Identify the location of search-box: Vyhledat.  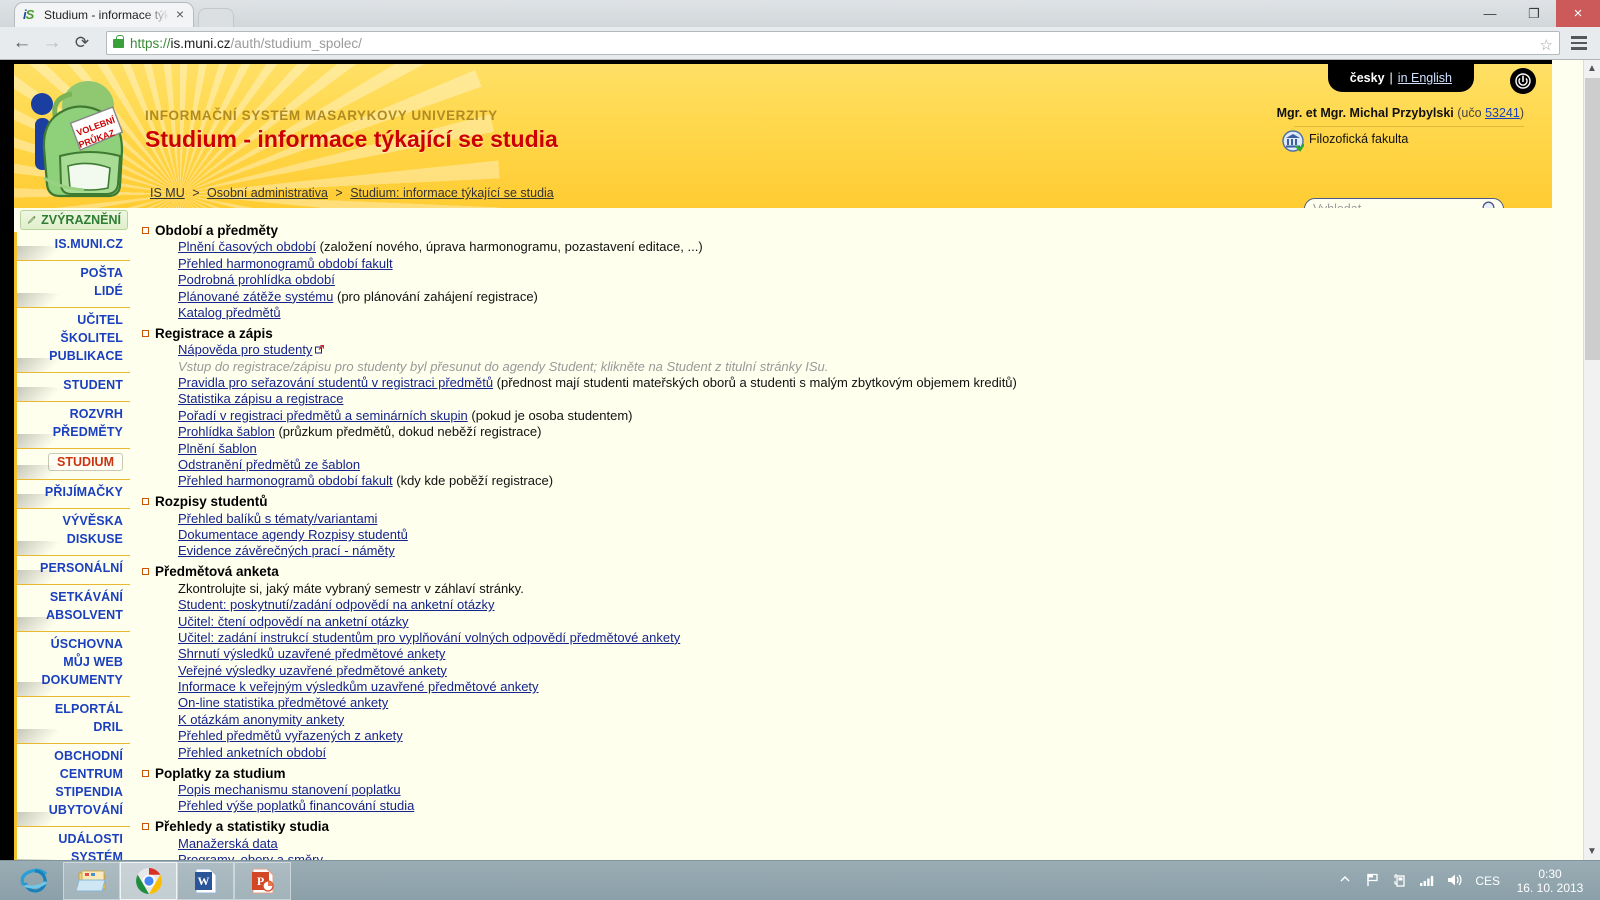
(1404, 203).